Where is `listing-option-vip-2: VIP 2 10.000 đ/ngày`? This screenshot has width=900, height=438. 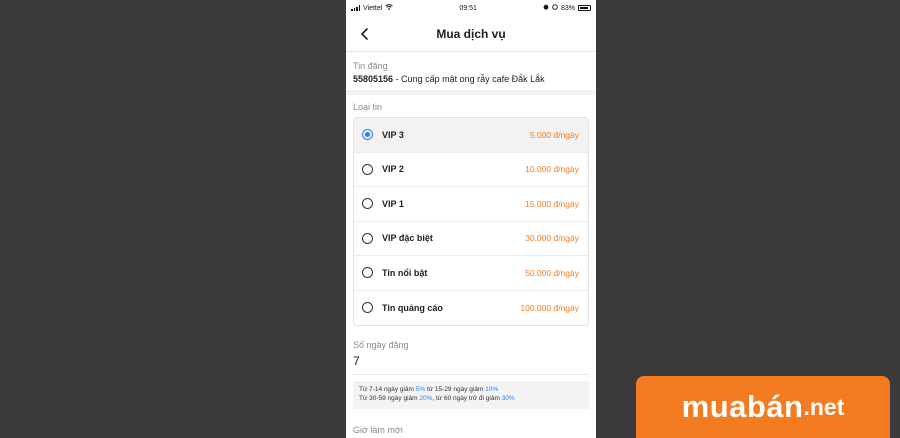
listing-option-vip-2: VIP 2 10.000 đ/ngày is located at coordinates (471, 170).